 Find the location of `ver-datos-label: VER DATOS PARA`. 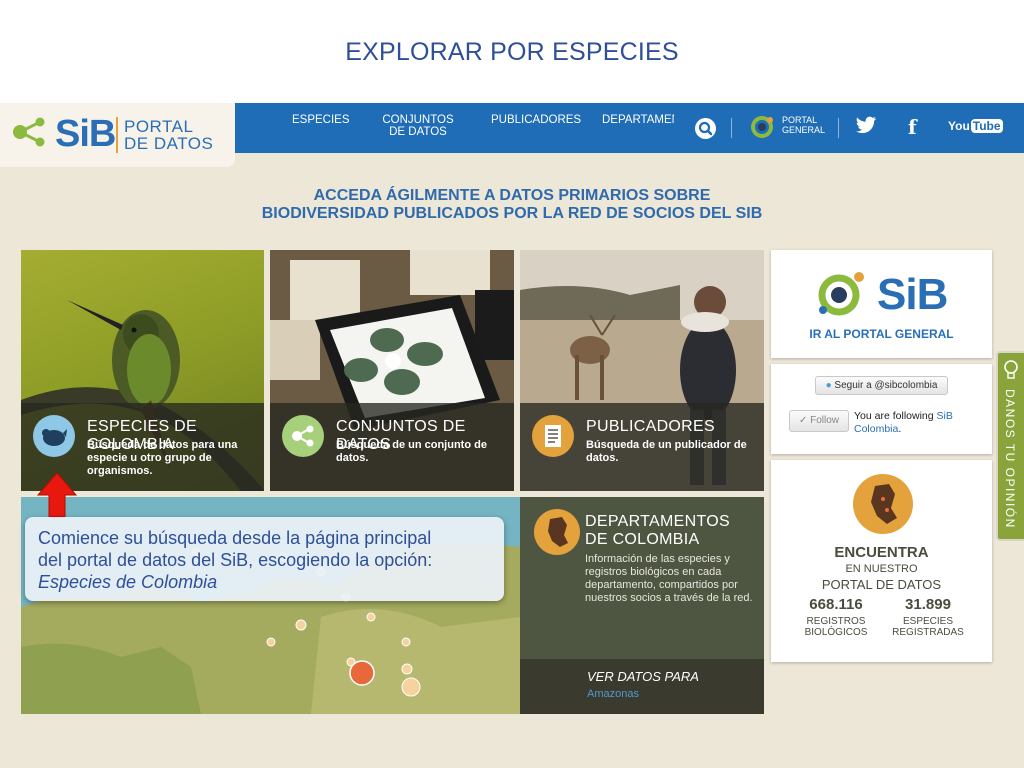

ver-datos-label: VER DATOS PARA is located at coordinates (643, 676).